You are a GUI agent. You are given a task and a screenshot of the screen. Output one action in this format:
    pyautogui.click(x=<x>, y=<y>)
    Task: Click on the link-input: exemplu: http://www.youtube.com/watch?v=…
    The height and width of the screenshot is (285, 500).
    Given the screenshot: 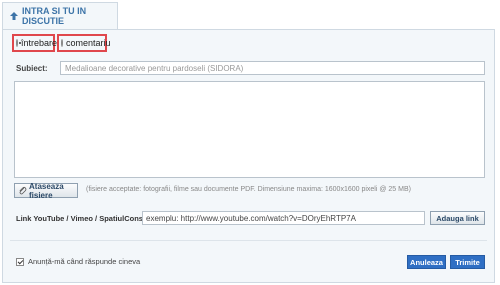 What is the action you would take?
    pyautogui.click(x=283, y=218)
    